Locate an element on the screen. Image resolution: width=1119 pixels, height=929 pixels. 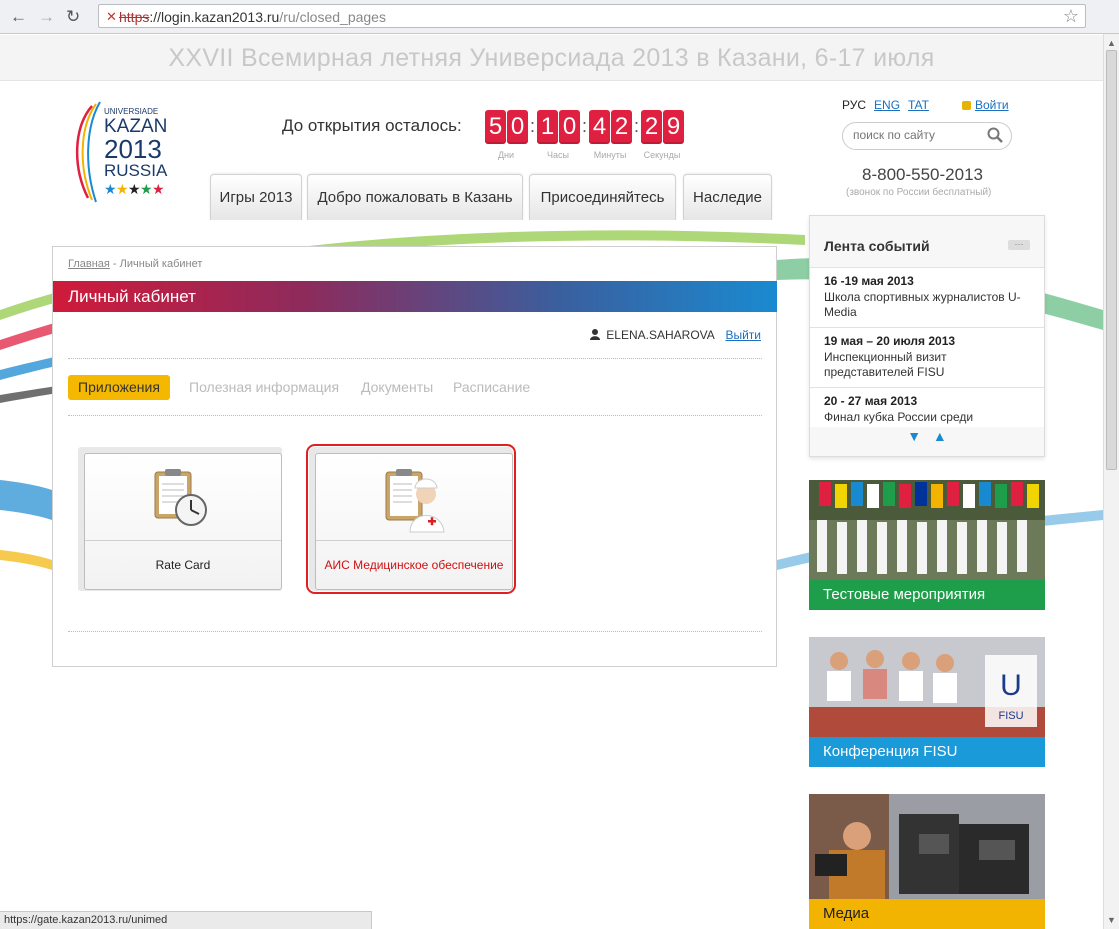
status-bar-url: https://gate.kazan2013.ru/unimed is located at coordinates (186, 920).